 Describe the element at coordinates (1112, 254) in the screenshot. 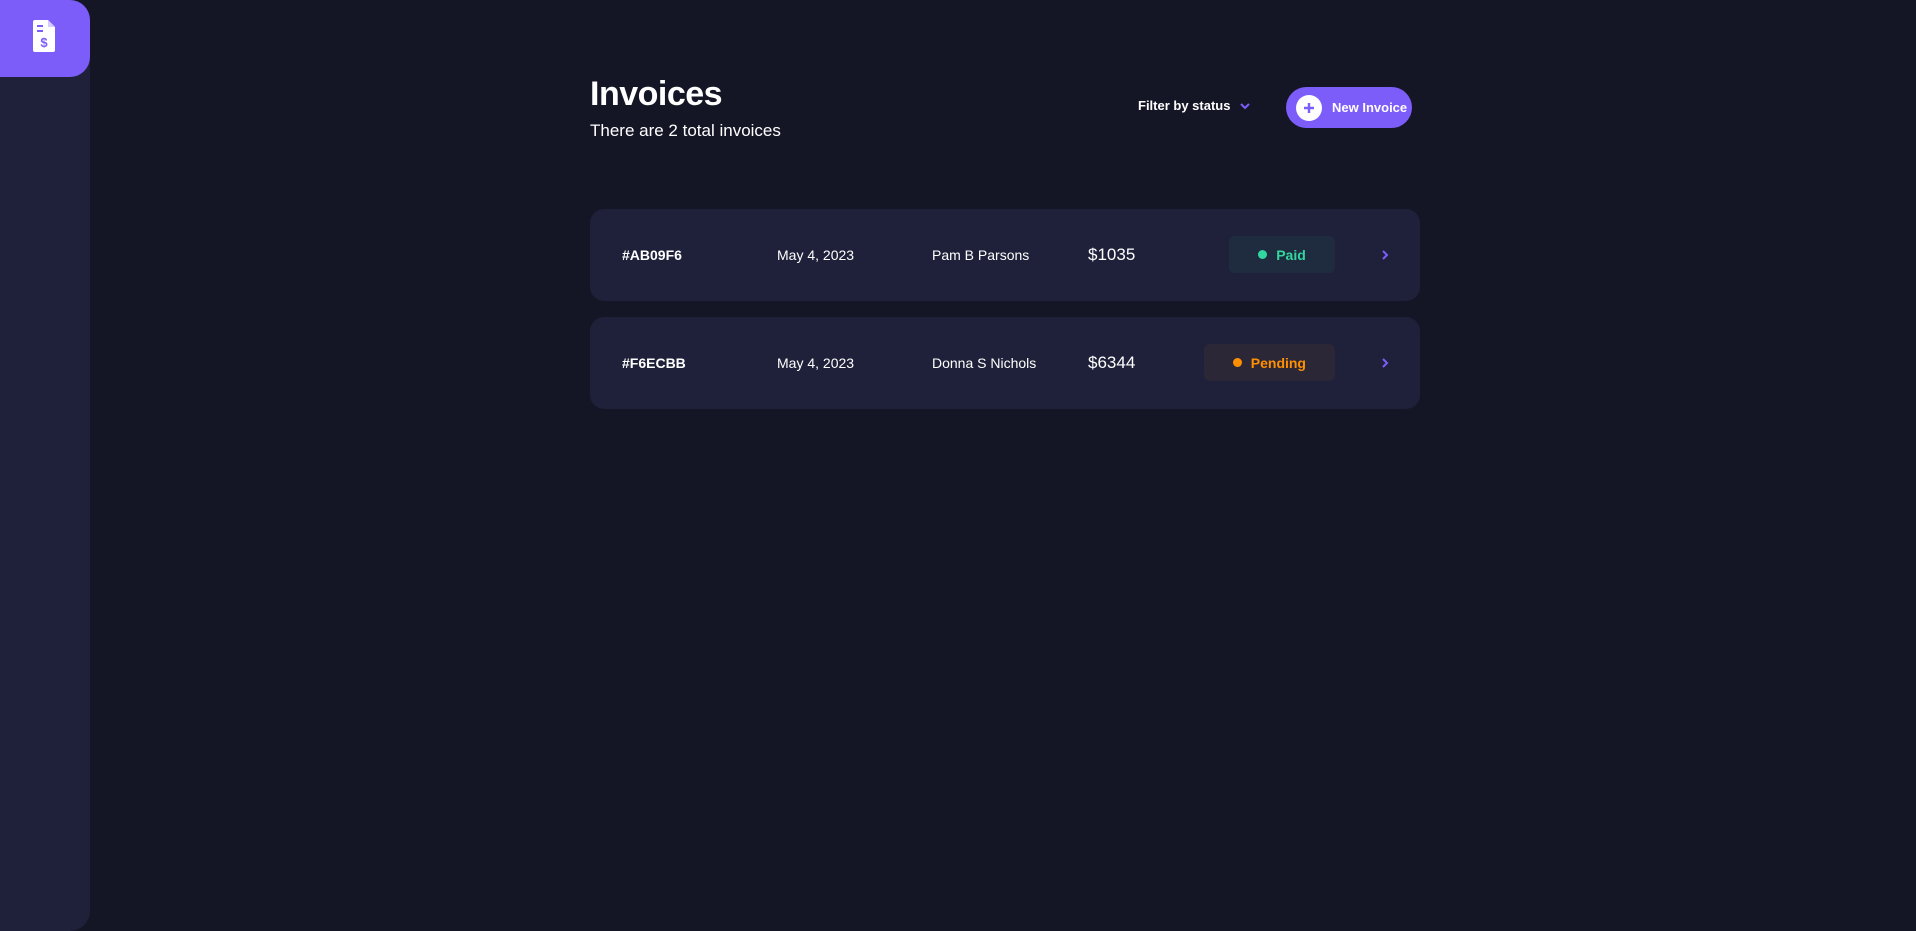

I see `invoice-amount: $1035` at that location.